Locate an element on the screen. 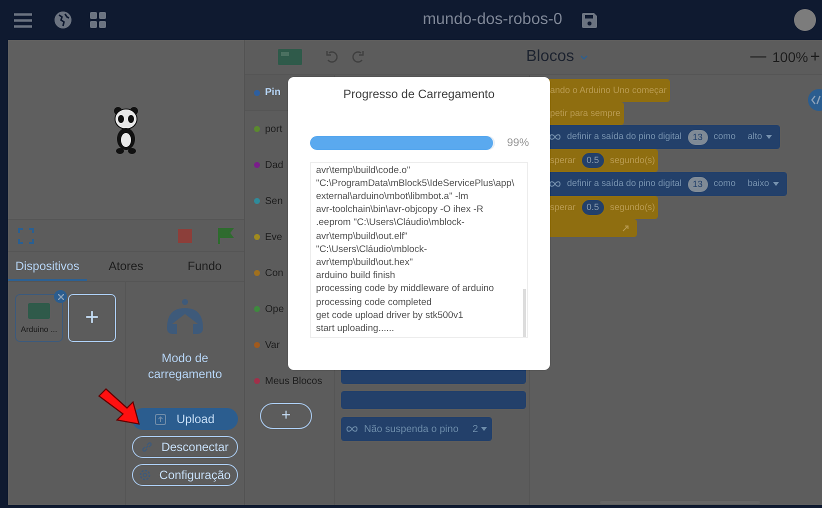 The height and width of the screenshot is (508, 822). block-label: petir para sempre is located at coordinates (585, 113).